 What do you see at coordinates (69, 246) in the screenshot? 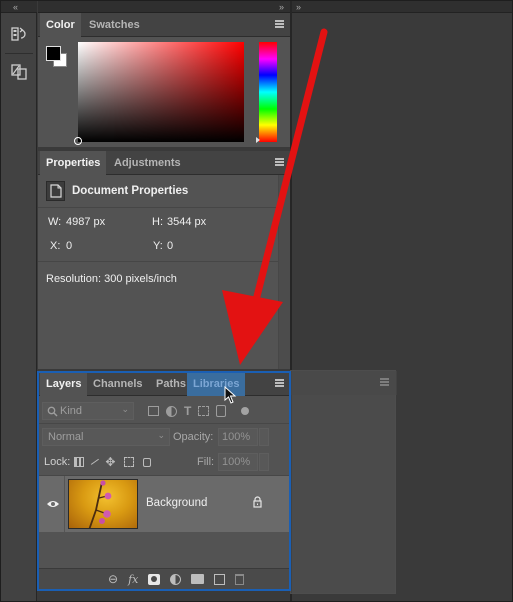
I see `x-value: 0` at bounding box center [69, 246].